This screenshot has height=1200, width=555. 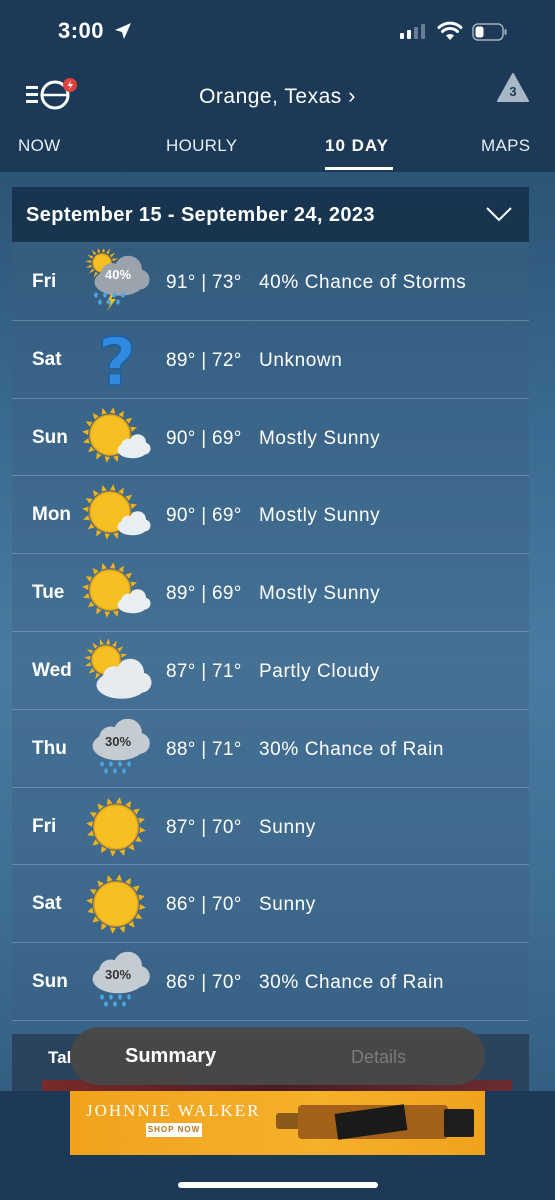 I want to click on ad-brand: JOHNNIE WALKER, so click(x=173, y=1110).